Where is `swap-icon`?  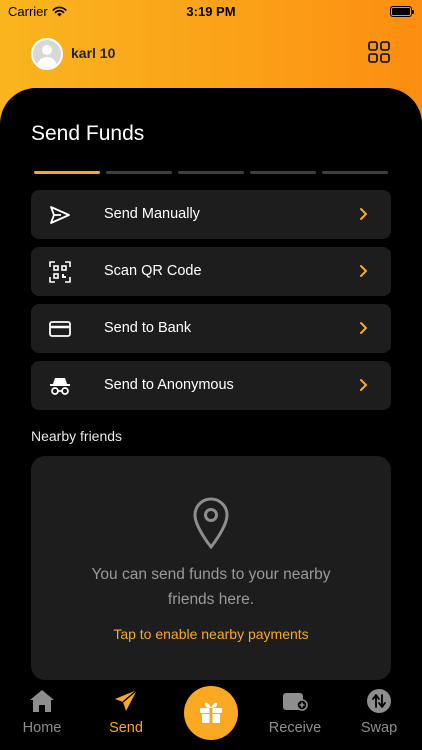 swap-icon is located at coordinates (379, 701).